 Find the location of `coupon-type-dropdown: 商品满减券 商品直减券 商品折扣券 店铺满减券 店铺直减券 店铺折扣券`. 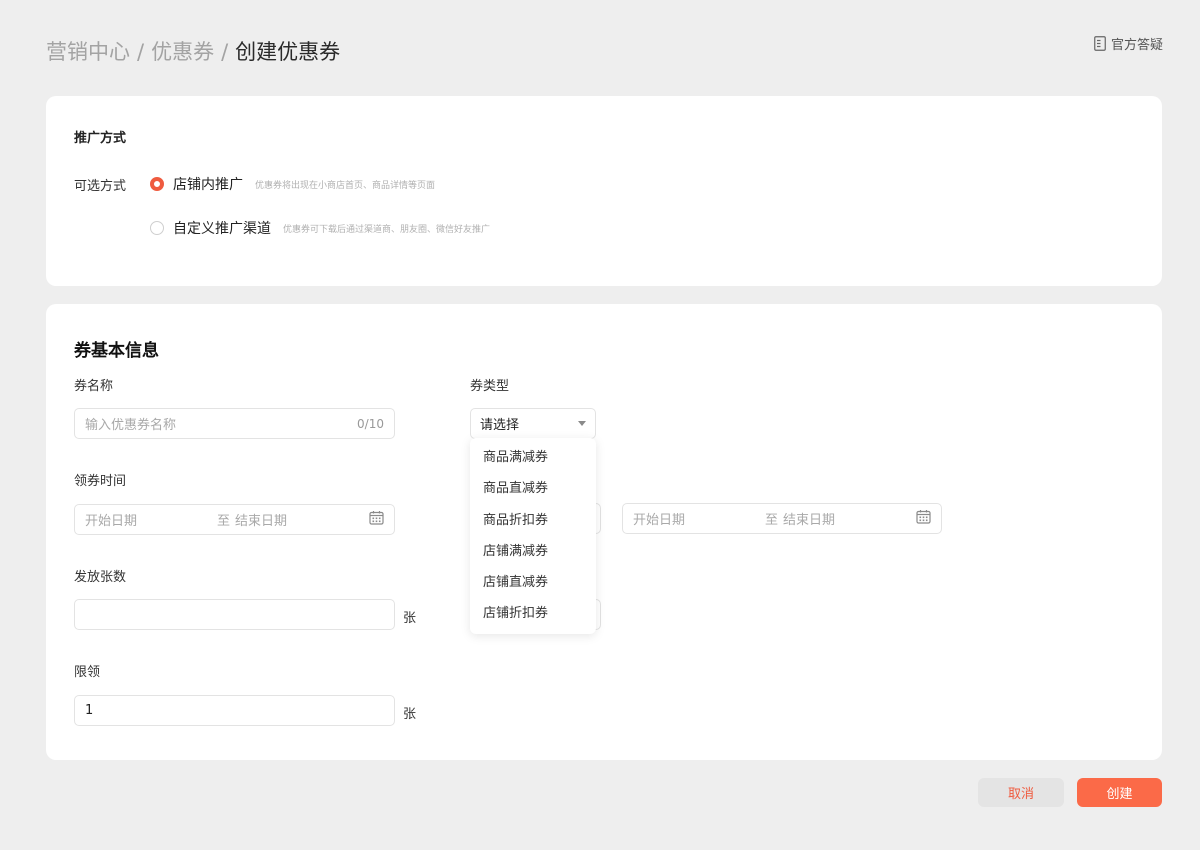

coupon-type-dropdown: 商品满减券 商品直减券 商品折扣券 店铺满减券 店铺直减券 店铺折扣券 is located at coordinates (533, 536).